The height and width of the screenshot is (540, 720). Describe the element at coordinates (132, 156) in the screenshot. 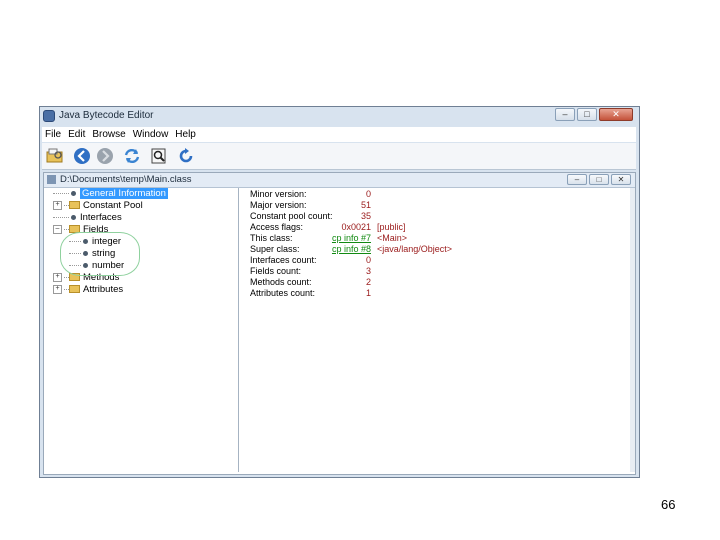

I see `refresh-icon` at that location.